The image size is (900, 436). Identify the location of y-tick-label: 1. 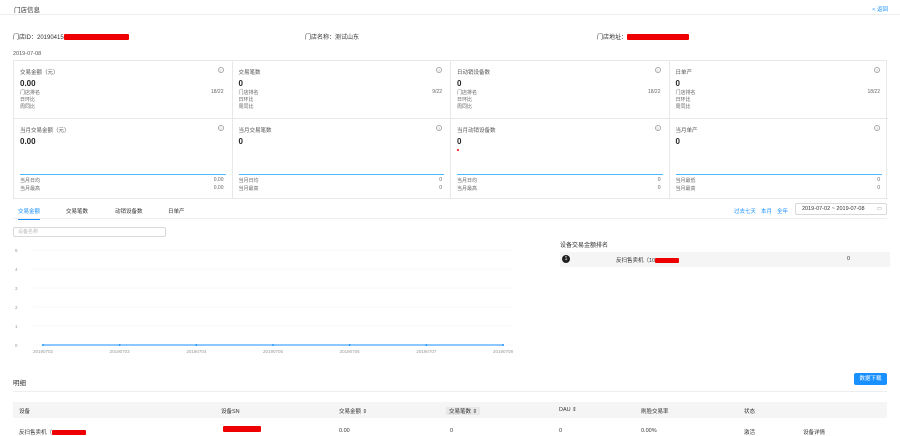
(16, 326).